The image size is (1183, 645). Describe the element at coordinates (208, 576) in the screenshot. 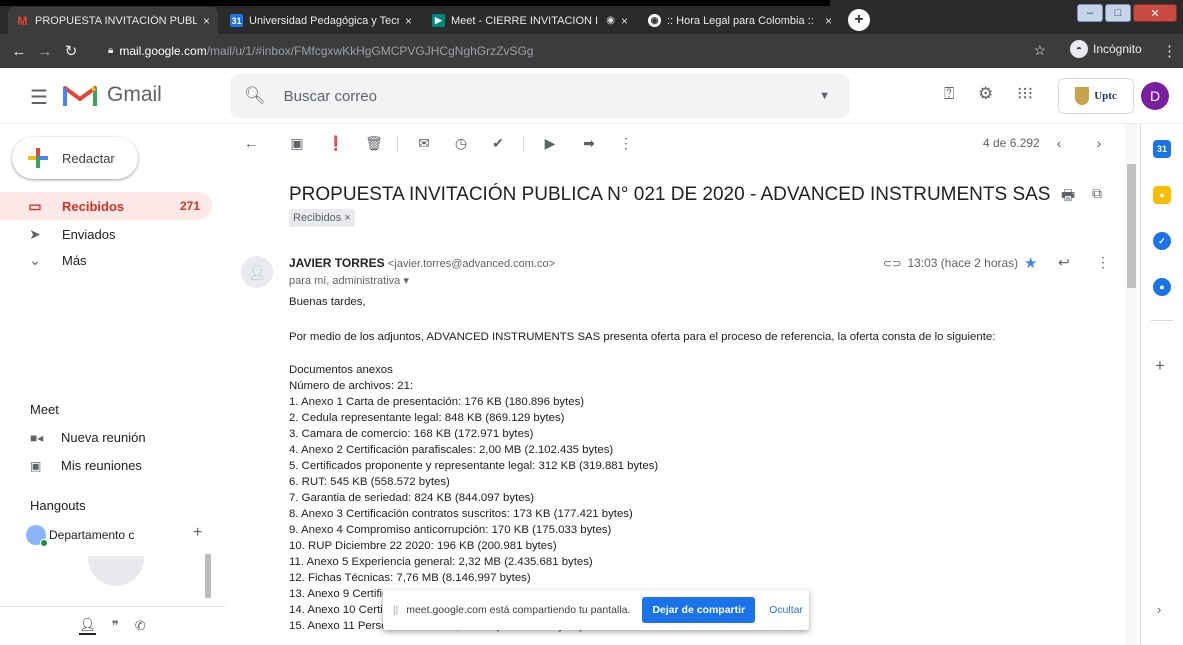

I see `hangouts-scrollbar` at that location.